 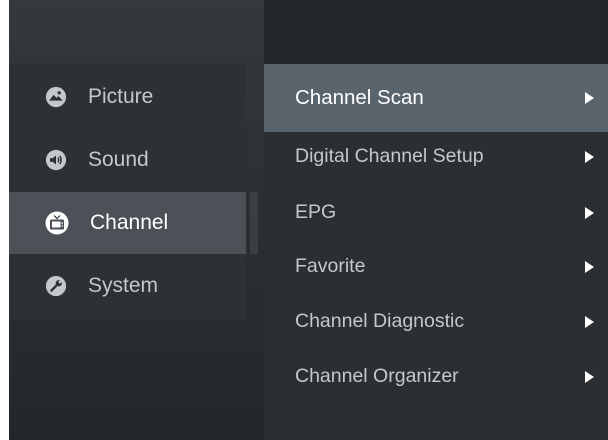 I want to click on menu-item-label: Channel, so click(x=129, y=222).